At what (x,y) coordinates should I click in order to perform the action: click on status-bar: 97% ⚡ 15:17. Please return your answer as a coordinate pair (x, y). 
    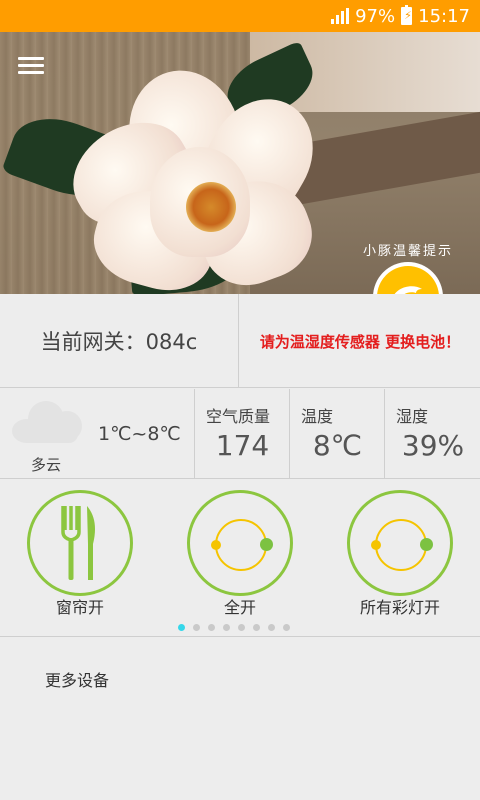
    Looking at the image, I should click on (240, 16).